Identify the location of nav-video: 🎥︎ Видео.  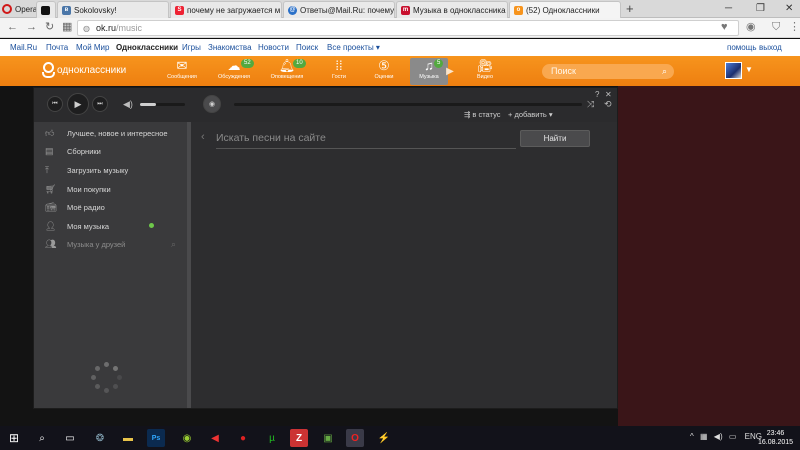
(485, 71).